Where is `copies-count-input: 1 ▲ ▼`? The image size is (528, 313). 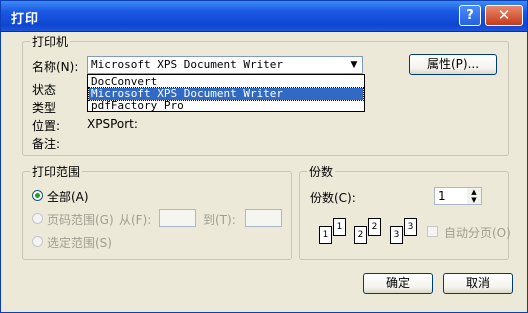 copies-count-input: 1 ▲ ▼ is located at coordinates (458, 196).